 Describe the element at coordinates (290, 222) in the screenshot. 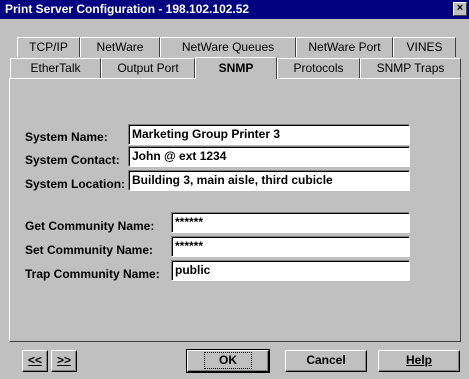

I see `get-community-field: ******` at that location.